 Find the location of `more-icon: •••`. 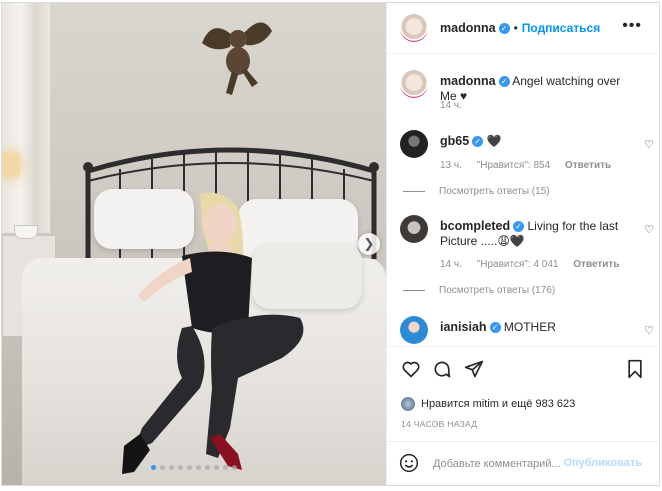

more-icon: ••• is located at coordinates (632, 26).